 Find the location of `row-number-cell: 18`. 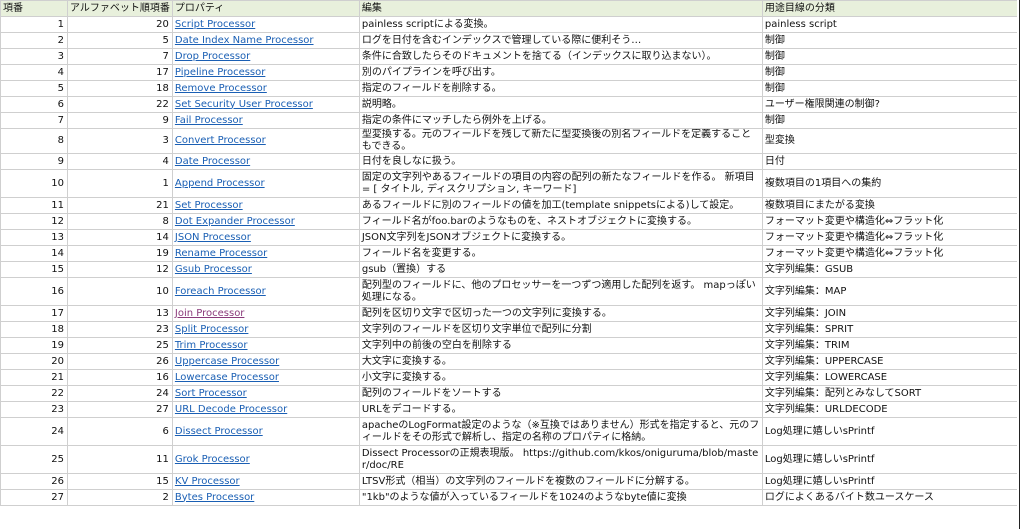

row-number-cell: 18 is located at coordinates (34, 329).